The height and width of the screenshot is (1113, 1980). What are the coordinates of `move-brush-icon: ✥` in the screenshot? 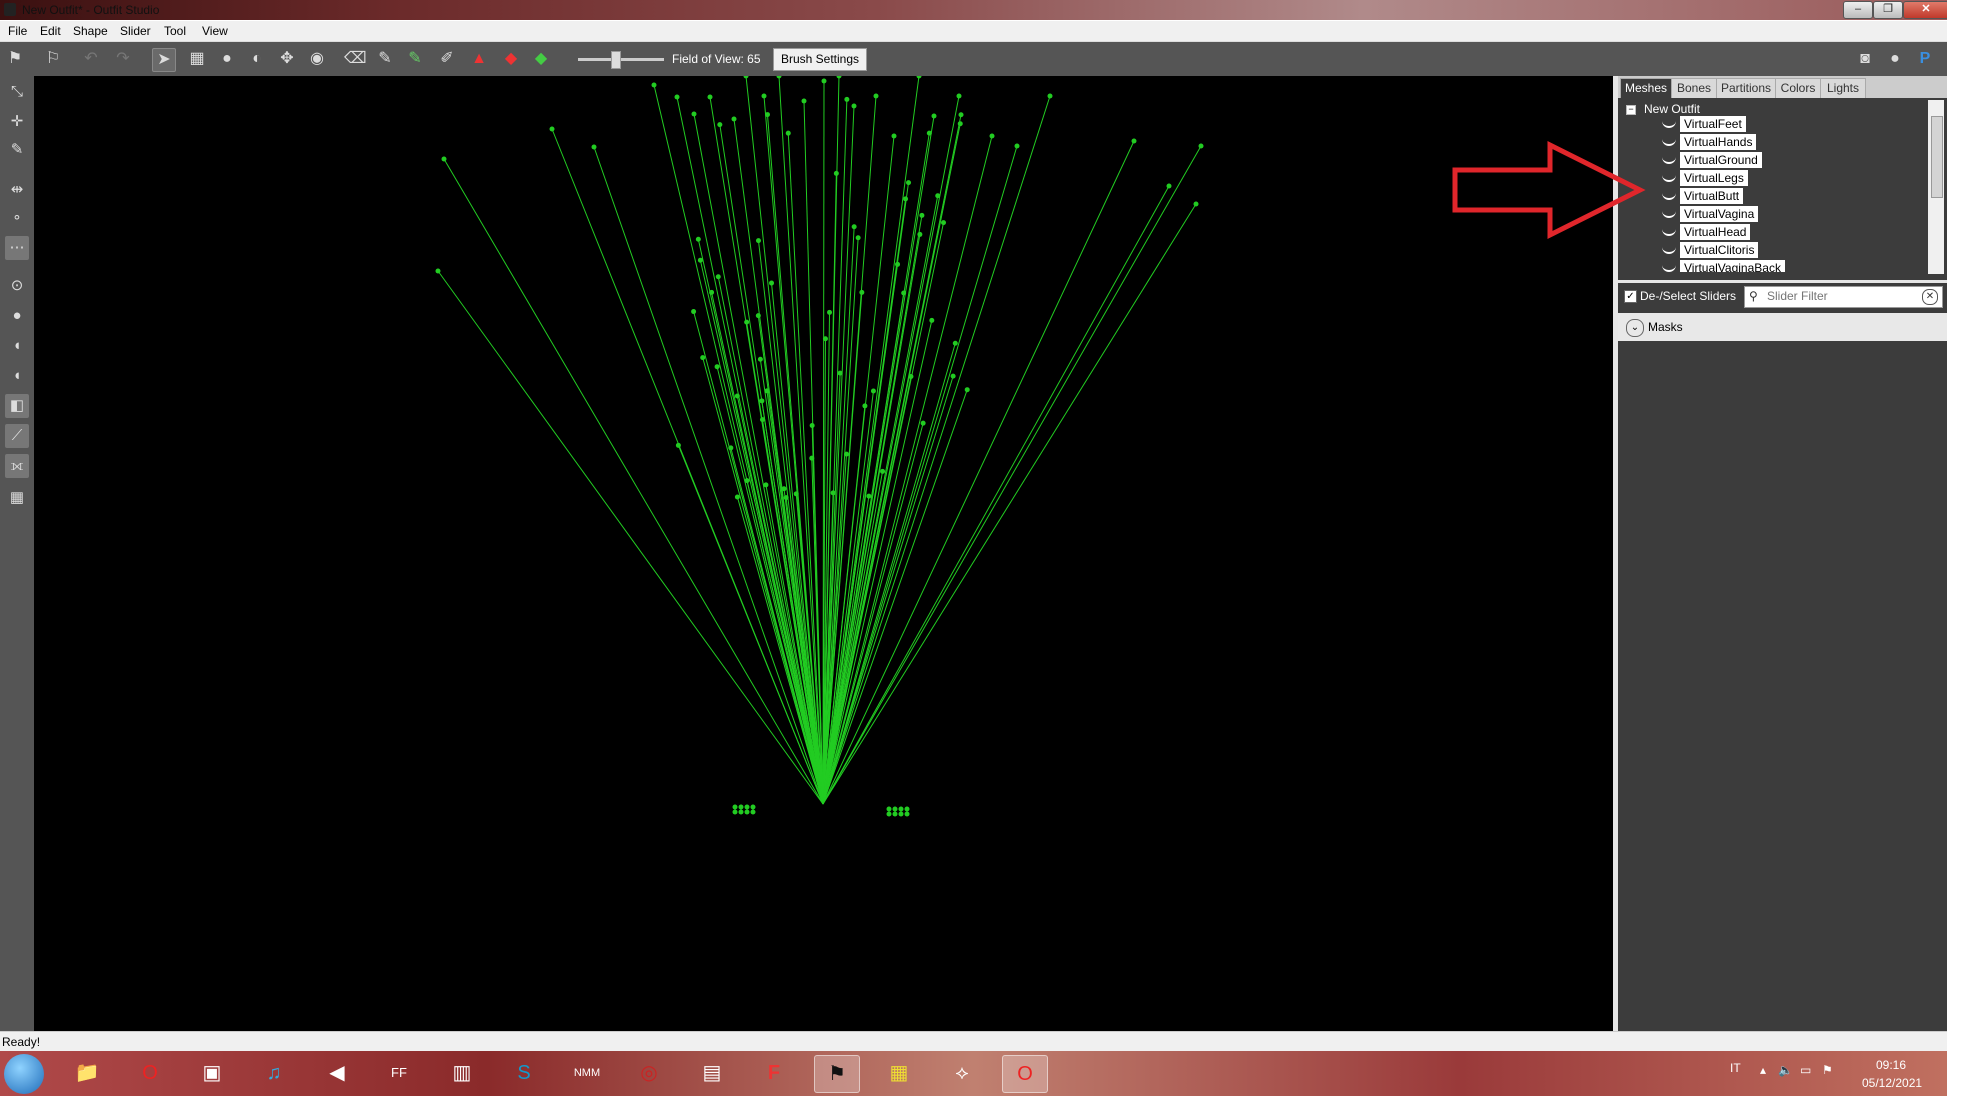 It's located at (287, 59).